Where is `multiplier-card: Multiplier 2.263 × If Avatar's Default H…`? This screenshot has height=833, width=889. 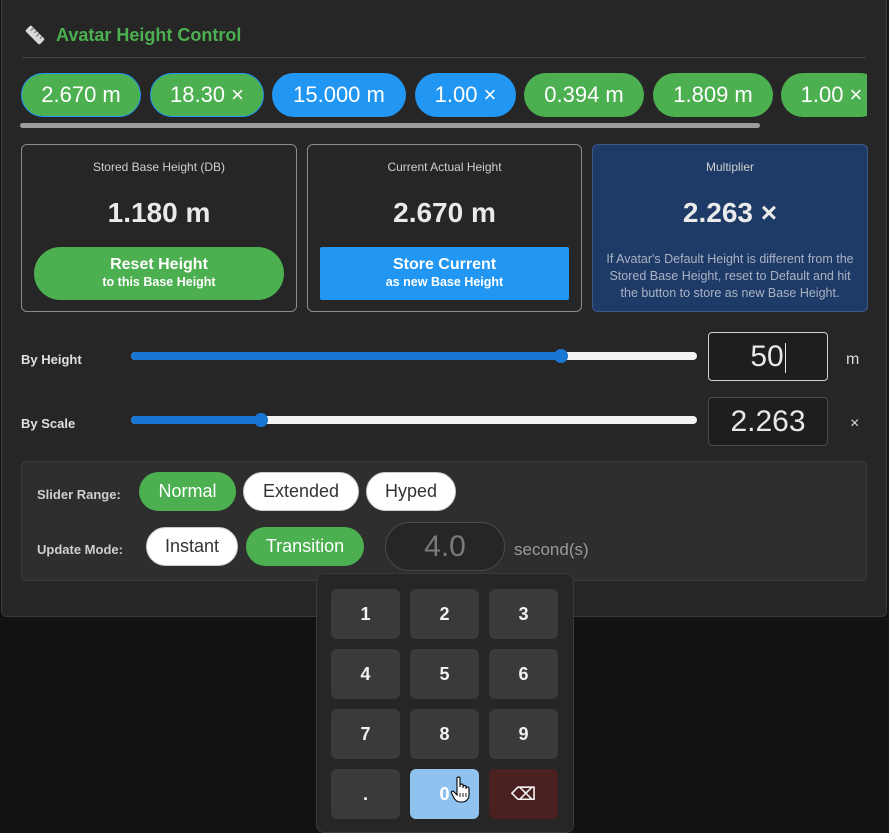
multiplier-card: Multiplier 2.263 × If Avatar's Default H… is located at coordinates (730, 228).